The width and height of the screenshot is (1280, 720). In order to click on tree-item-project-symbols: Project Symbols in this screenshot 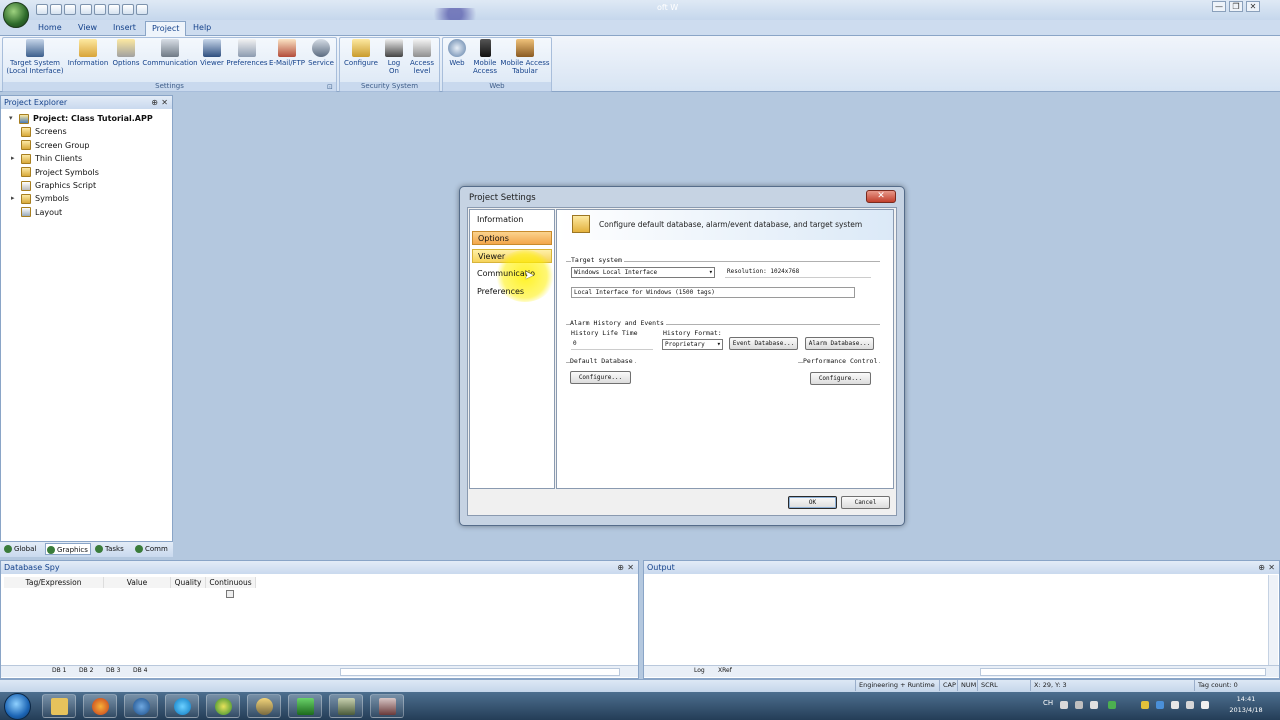, I will do `click(81, 172)`.